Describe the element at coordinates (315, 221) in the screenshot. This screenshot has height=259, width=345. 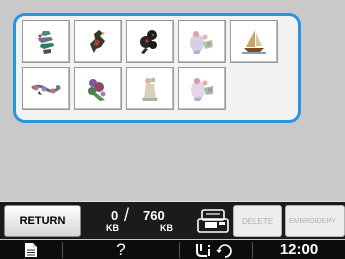
I see `embroidery-button: EMBROIDERY` at that location.